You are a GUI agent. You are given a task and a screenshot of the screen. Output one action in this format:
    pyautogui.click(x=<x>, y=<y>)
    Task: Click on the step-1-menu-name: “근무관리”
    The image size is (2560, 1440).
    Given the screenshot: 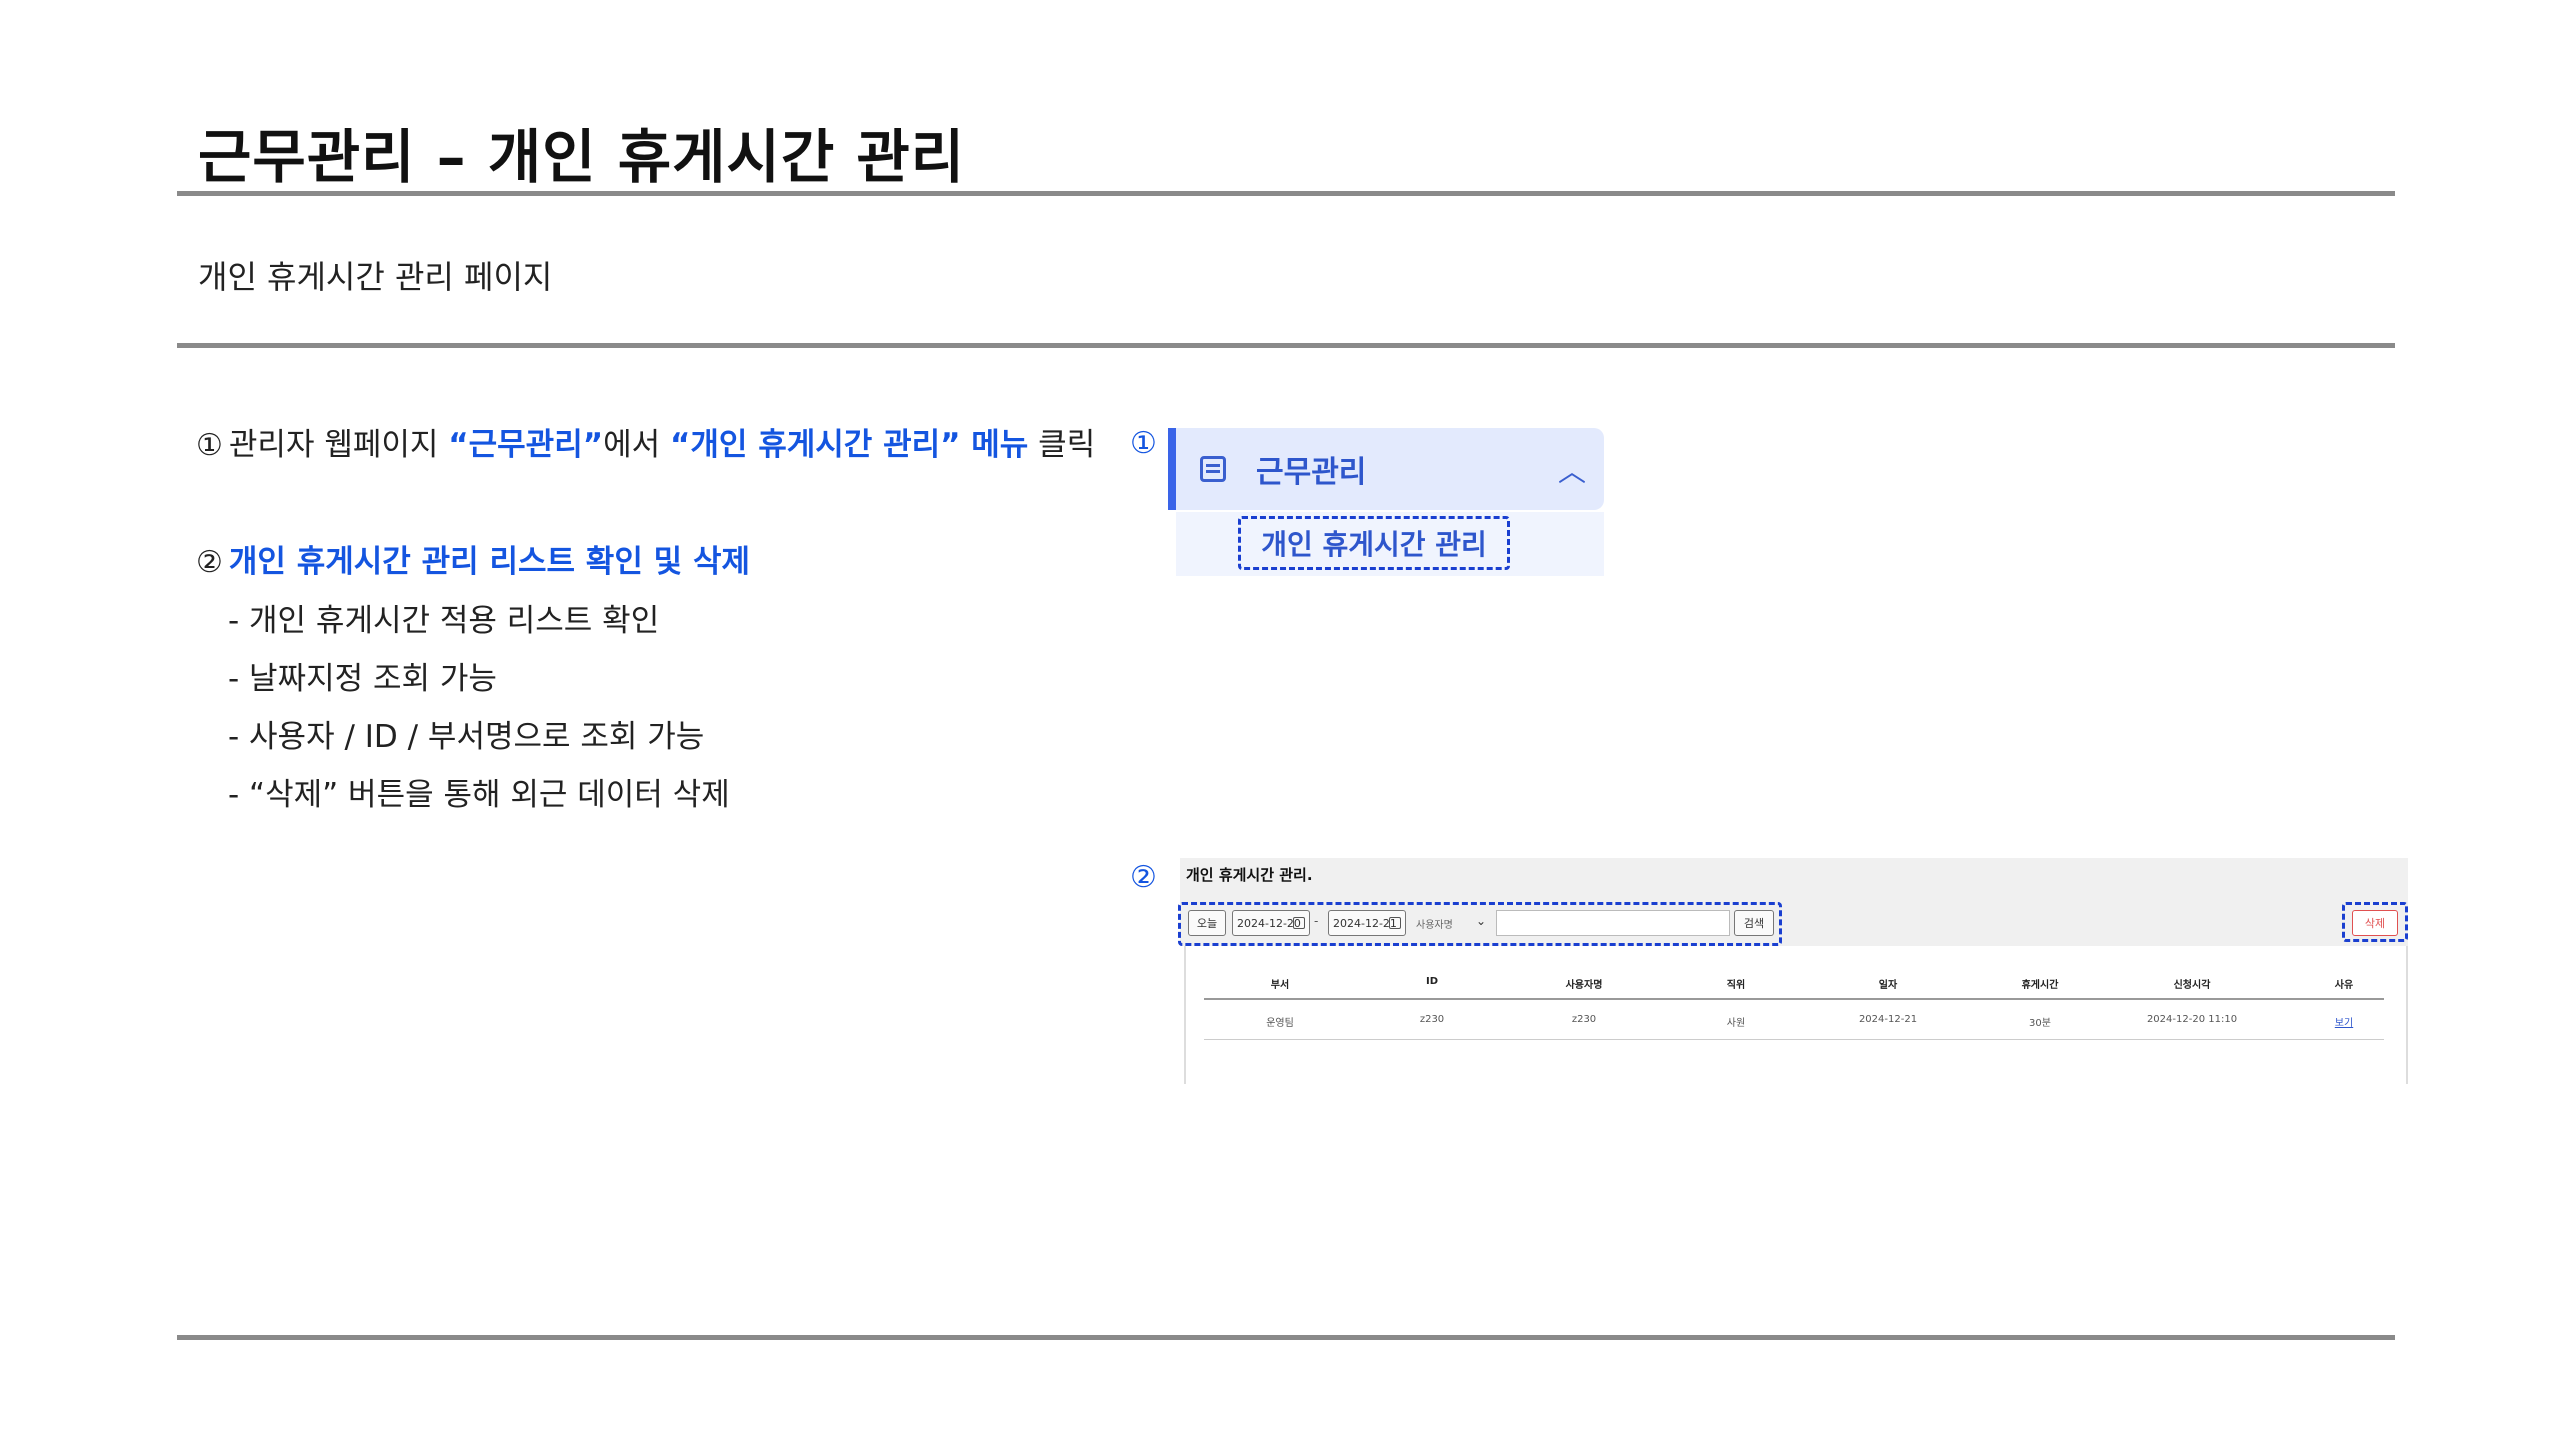 What is the action you would take?
    pyautogui.click(x=526, y=445)
    